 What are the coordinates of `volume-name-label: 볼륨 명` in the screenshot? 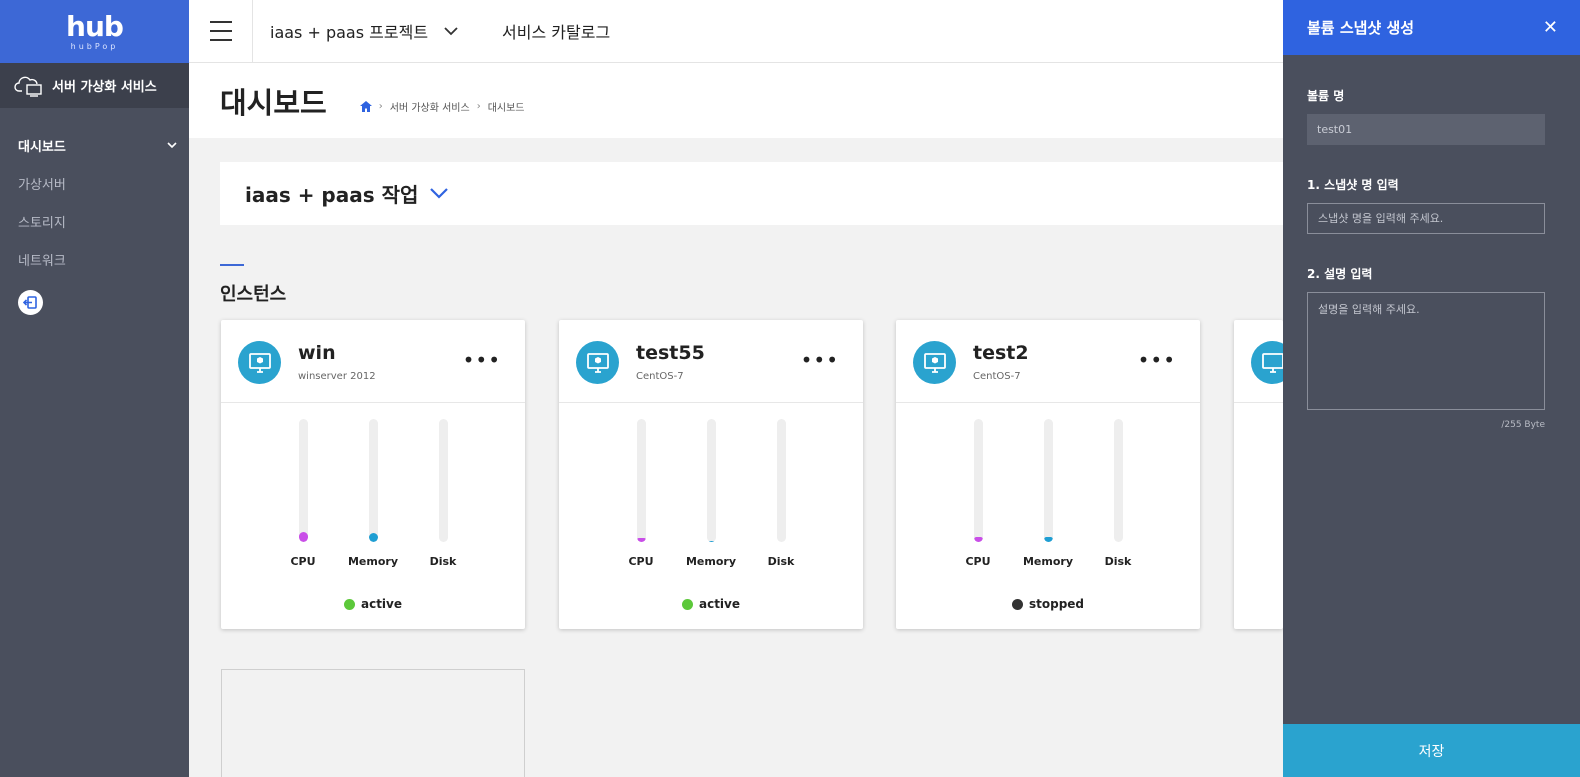 It's located at (1326, 96).